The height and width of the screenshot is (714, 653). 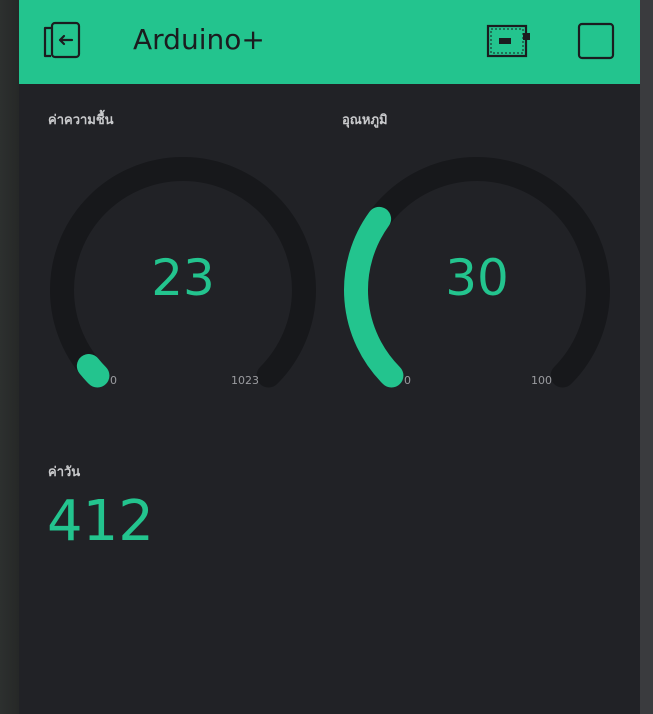 What do you see at coordinates (245, 380) in the screenshot?
I see `gauge-max: 1023` at bounding box center [245, 380].